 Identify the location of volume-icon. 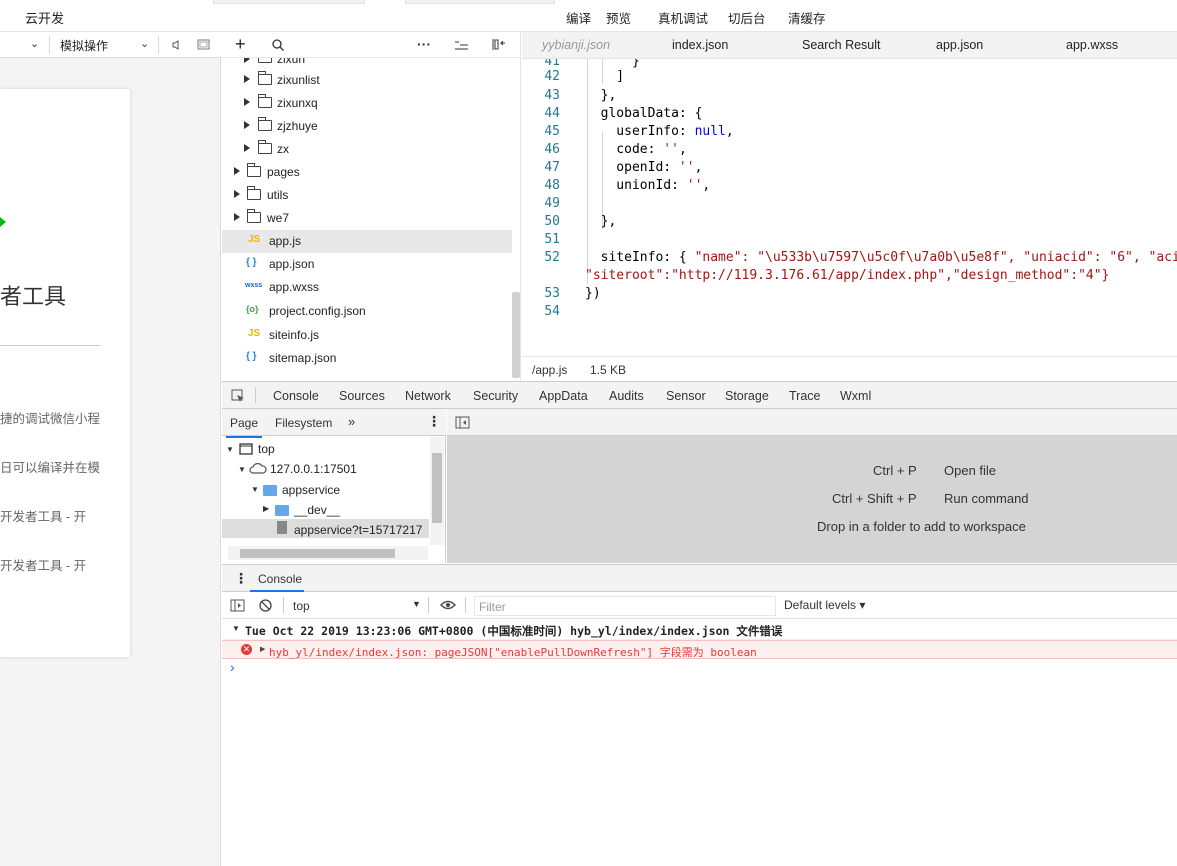
(177, 45).